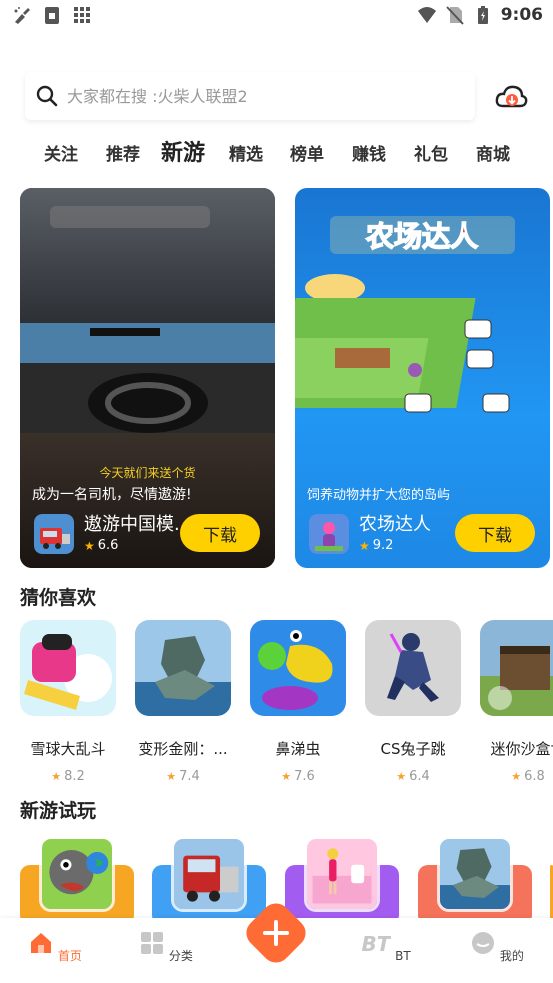 Image resolution: width=553 pixels, height=983 pixels. Describe the element at coordinates (58, 598) in the screenshot. I see `section-title-guess: 猜你喜欢` at that location.